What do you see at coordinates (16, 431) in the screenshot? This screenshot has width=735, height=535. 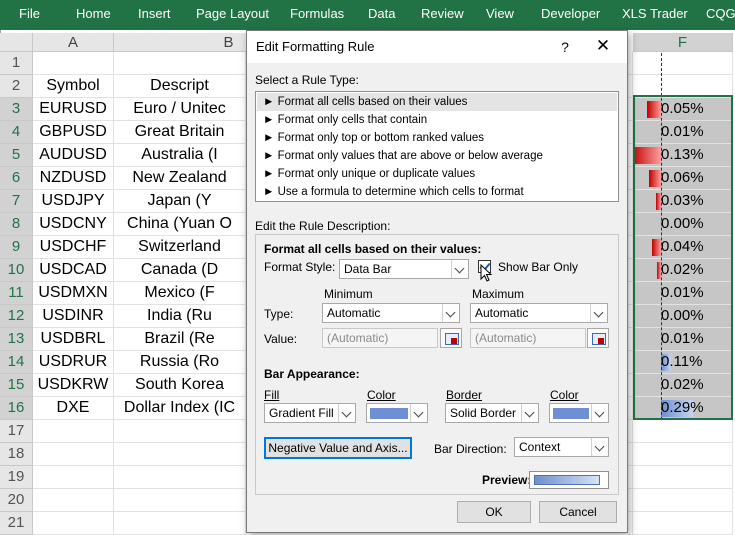 I see `row-header: 17` at bounding box center [16, 431].